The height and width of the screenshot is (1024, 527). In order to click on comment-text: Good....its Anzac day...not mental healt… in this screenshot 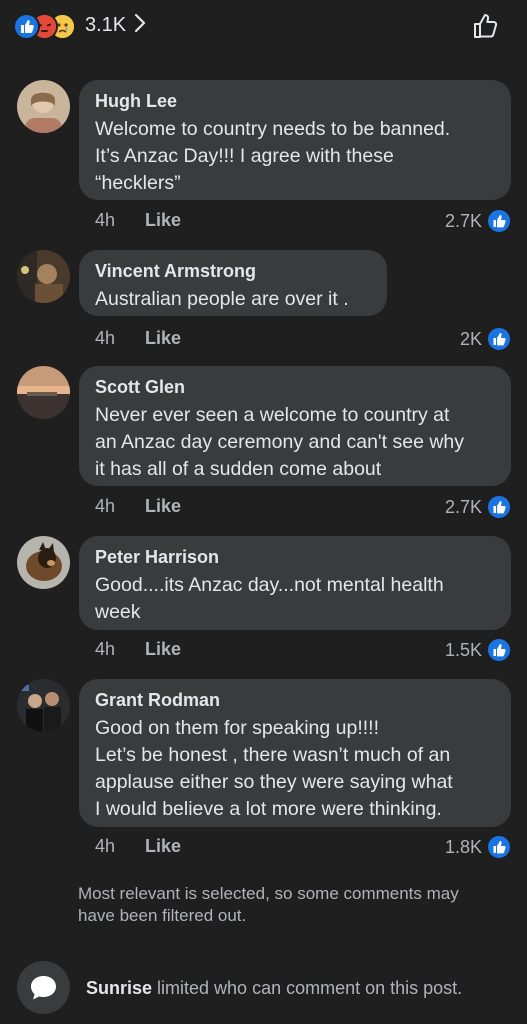, I will do `click(269, 598)`.